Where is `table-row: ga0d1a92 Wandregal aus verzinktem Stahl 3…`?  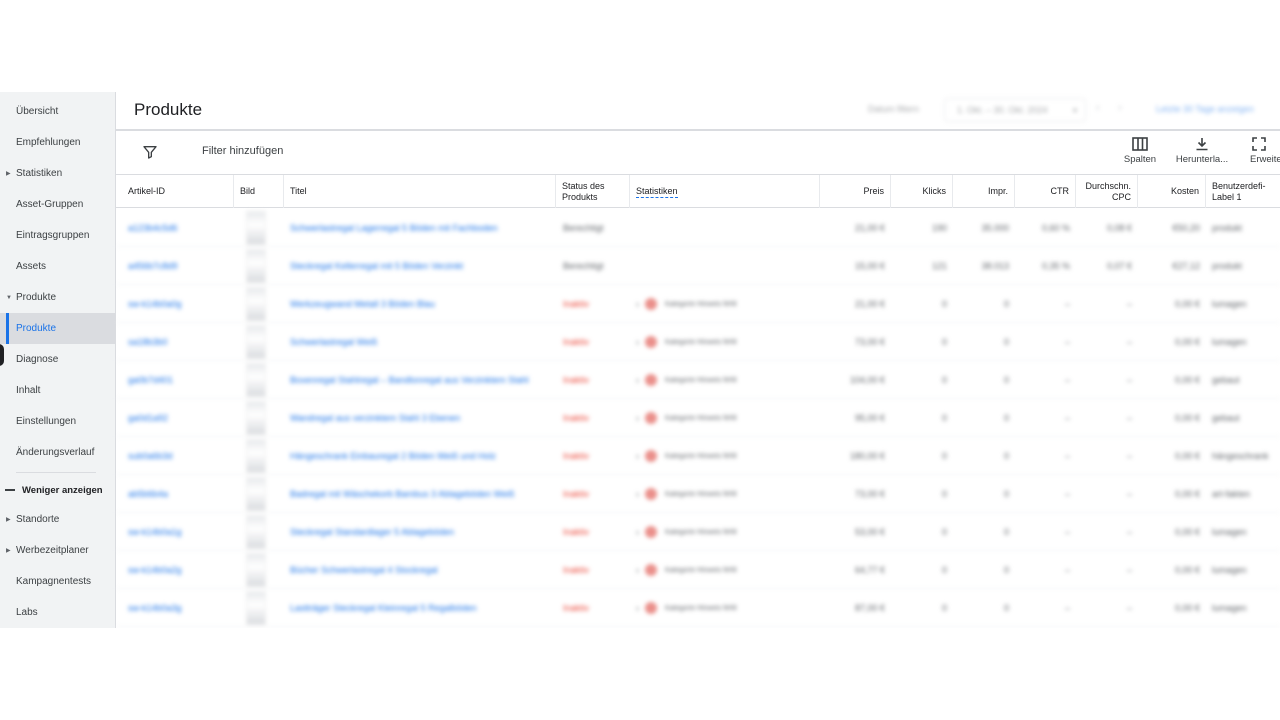 table-row: ga0d1a92 Wandregal aus verzinktem Stahl 3… is located at coordinates (698, 418).